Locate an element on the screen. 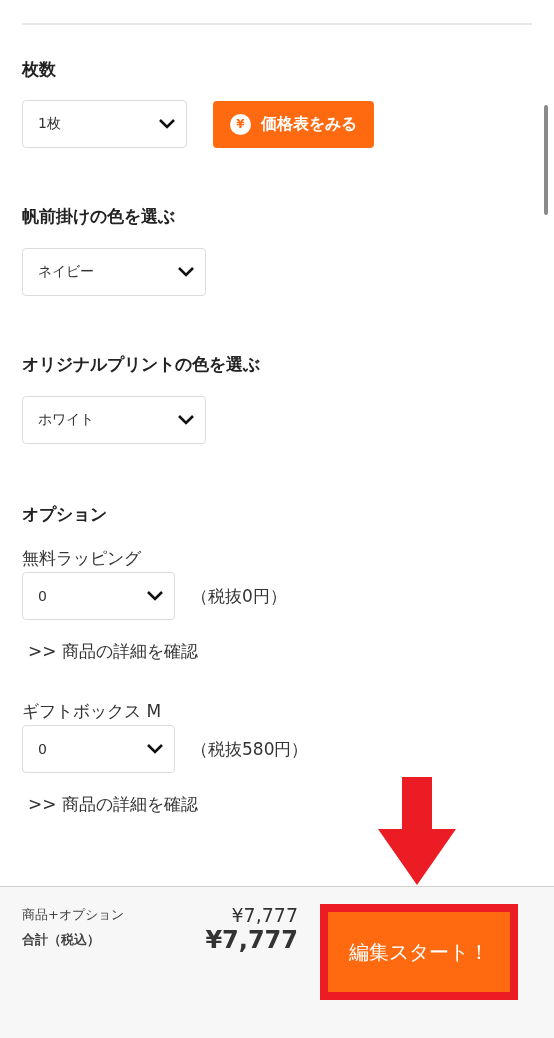 The image size is (554, 1038). section-heading: 枚数 is located at coordinates (39, 69).